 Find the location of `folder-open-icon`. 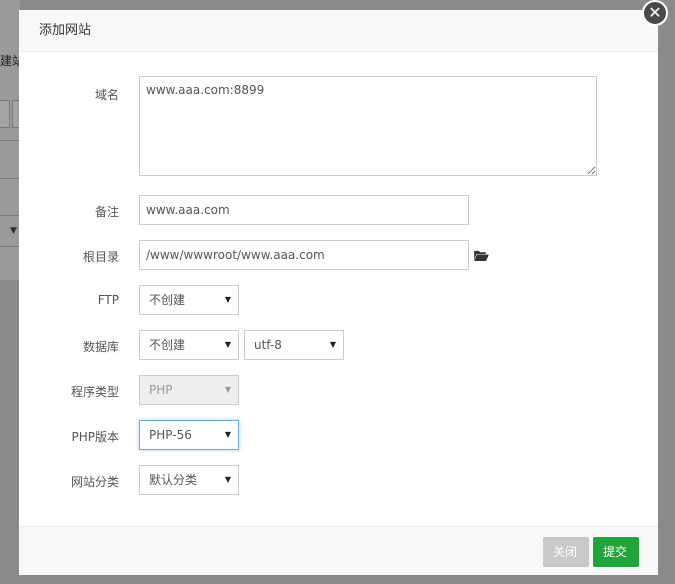

folder-open-icon is located at coordinates (481, 255).